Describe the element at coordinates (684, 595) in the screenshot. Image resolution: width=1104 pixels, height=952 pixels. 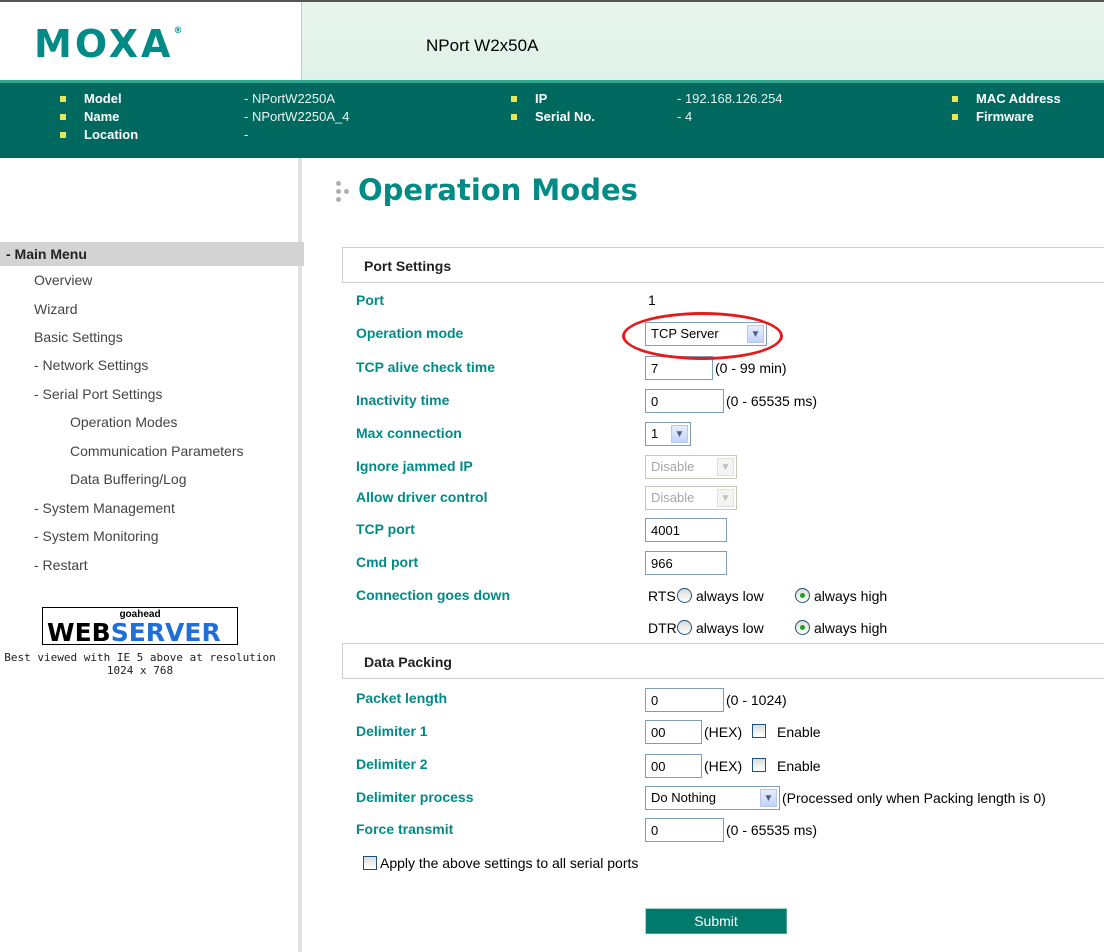
I see `rts-always-low-radio` at that location.